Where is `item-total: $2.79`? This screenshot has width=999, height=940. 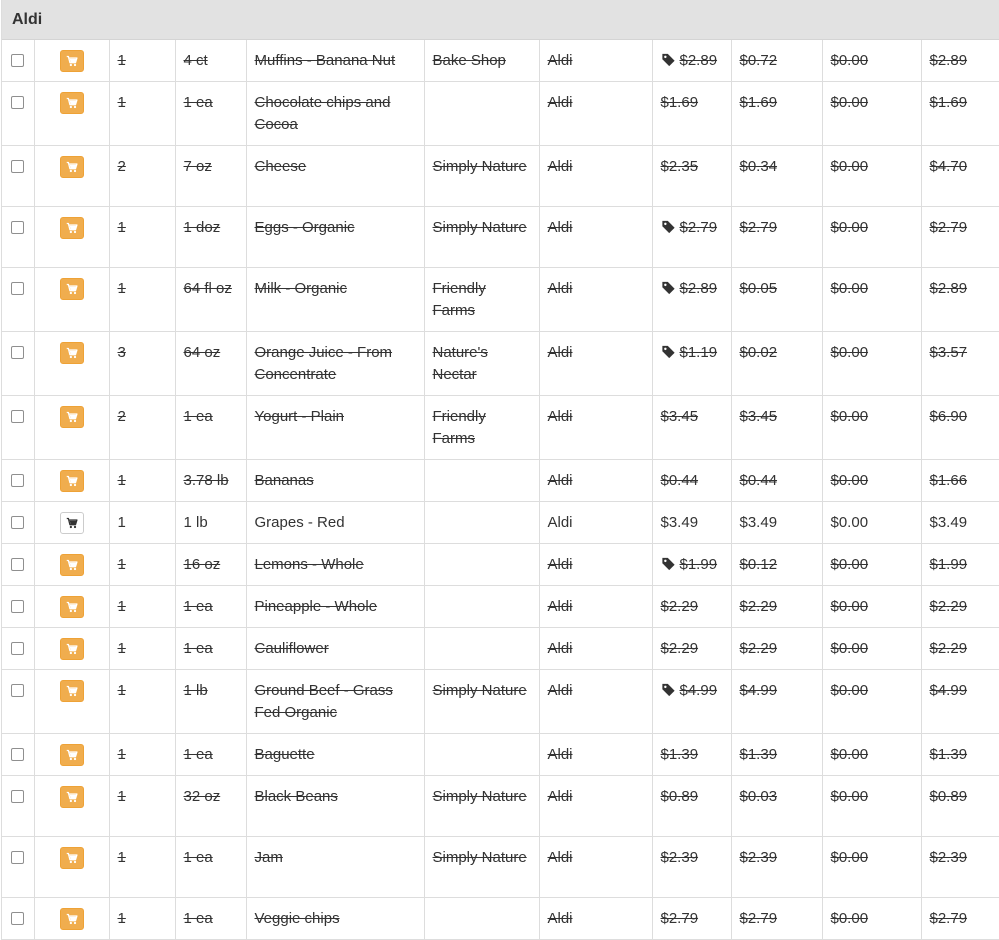 item-total: $2.79 is located at coordinates (960, 918).